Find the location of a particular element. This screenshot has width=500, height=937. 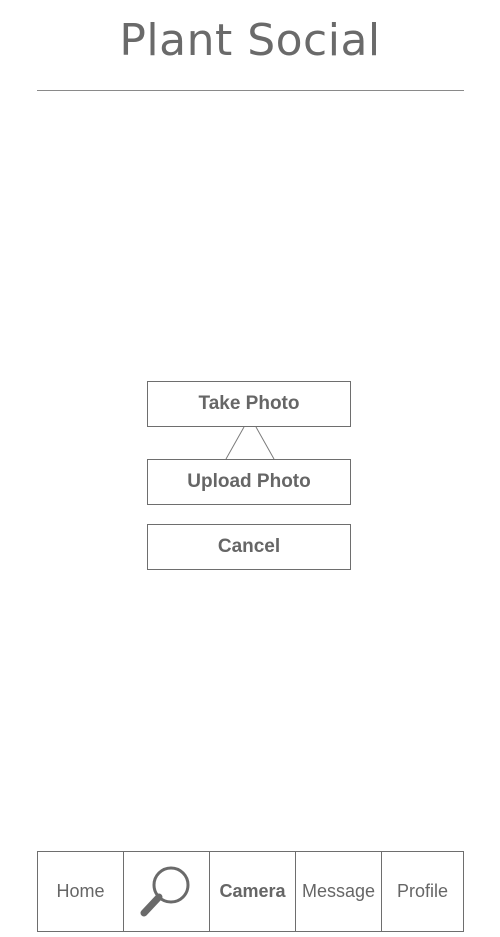

nav-item-search is located at coordinates (167, 891).